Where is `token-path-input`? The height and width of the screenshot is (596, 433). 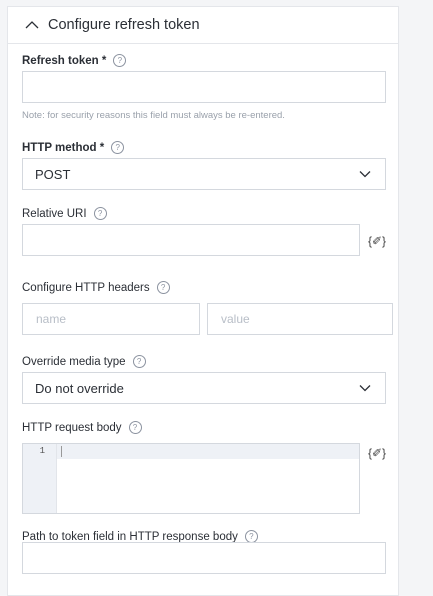
token-path-input is located at coordinates (204, 558).